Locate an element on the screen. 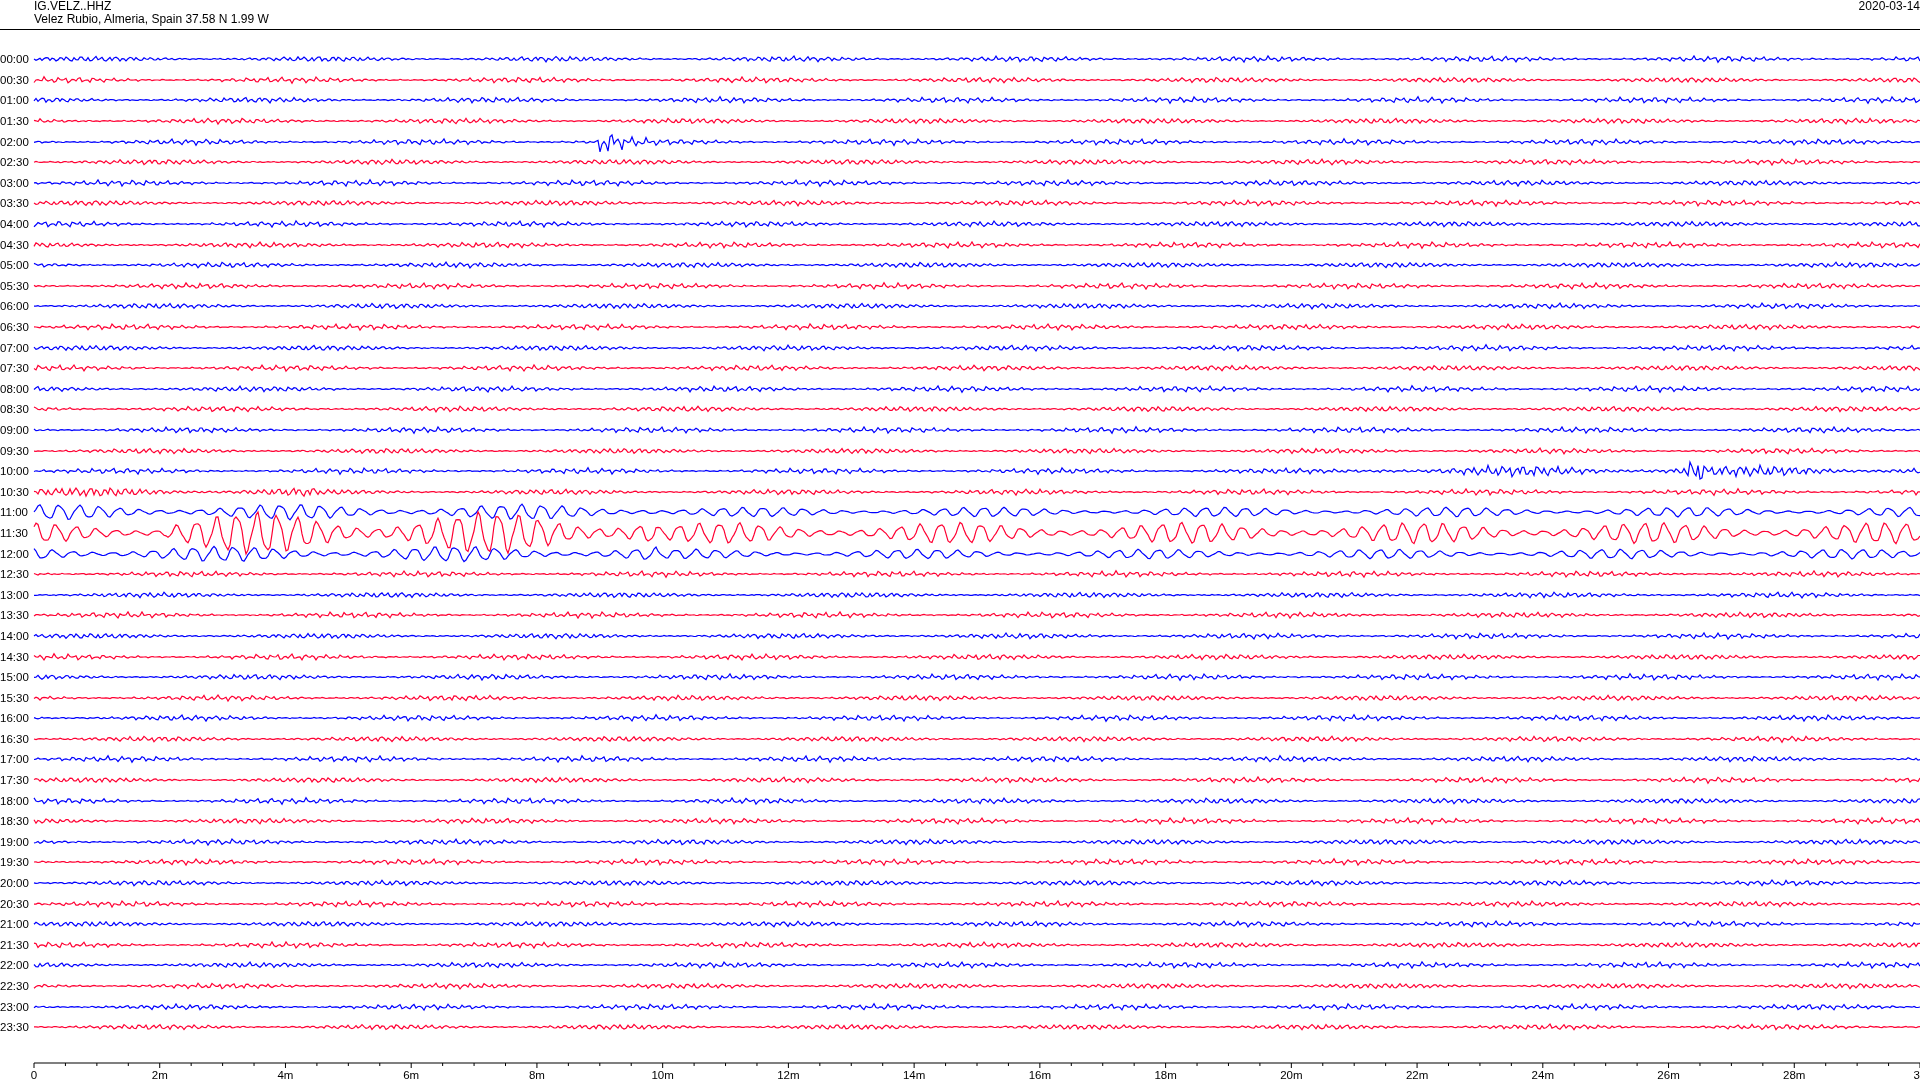 The width and height of the screenshot is (1920, 1080). time-label: 02:00 is located at coordinates (15, 141).